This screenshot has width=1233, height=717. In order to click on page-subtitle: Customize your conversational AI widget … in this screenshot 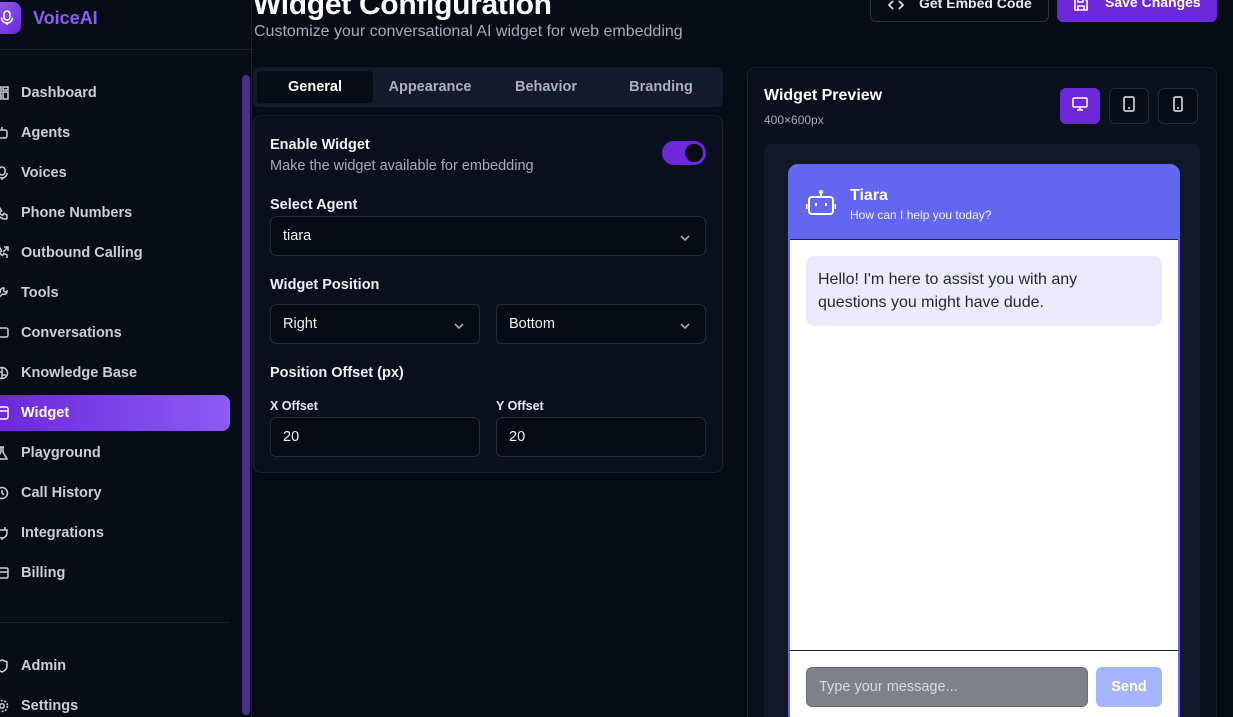, I will do `click(468, 31)`.